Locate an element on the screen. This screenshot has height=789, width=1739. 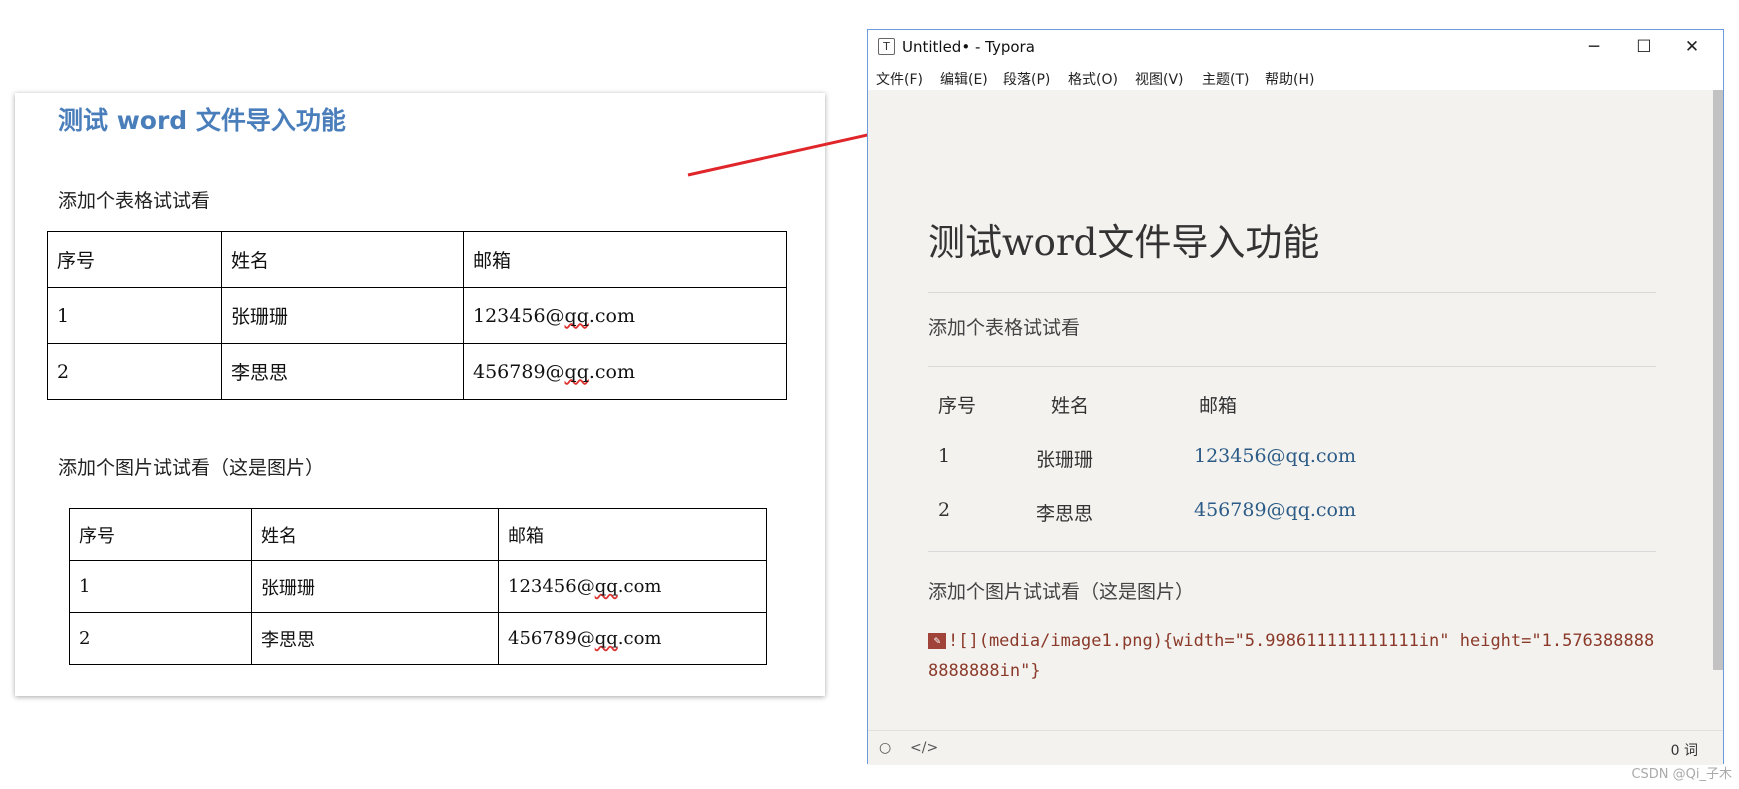
menu-theme: 主题(T) is located at coordinates (1225, 79).